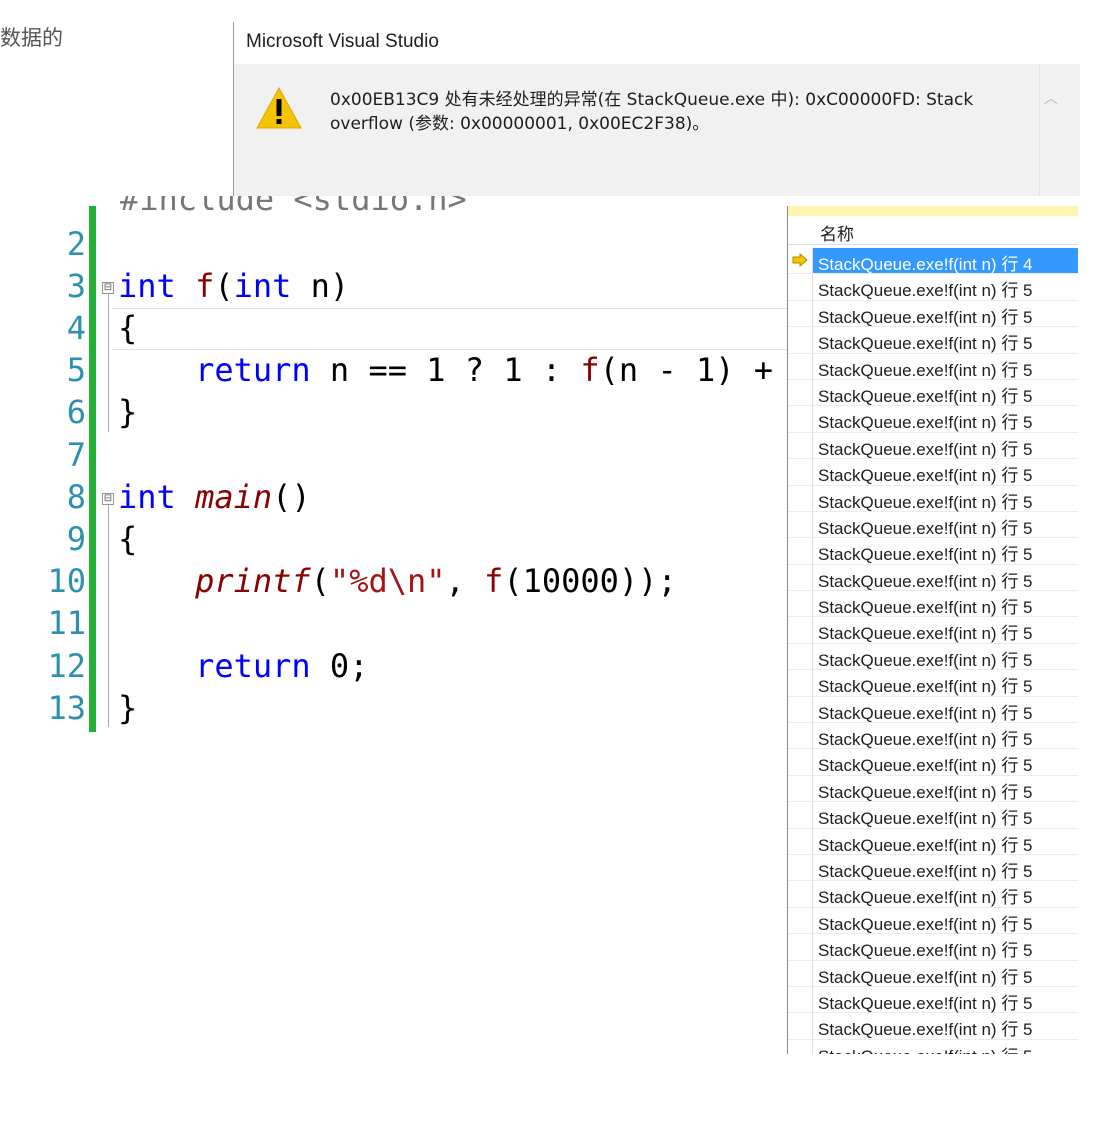 This screenshot has height=1123, width=1111. What do you see at coordinates (293, 207) in the screenshot?
I see `code-line-1-partial: #include <stdio.h>` at bounding box center [293, 207].